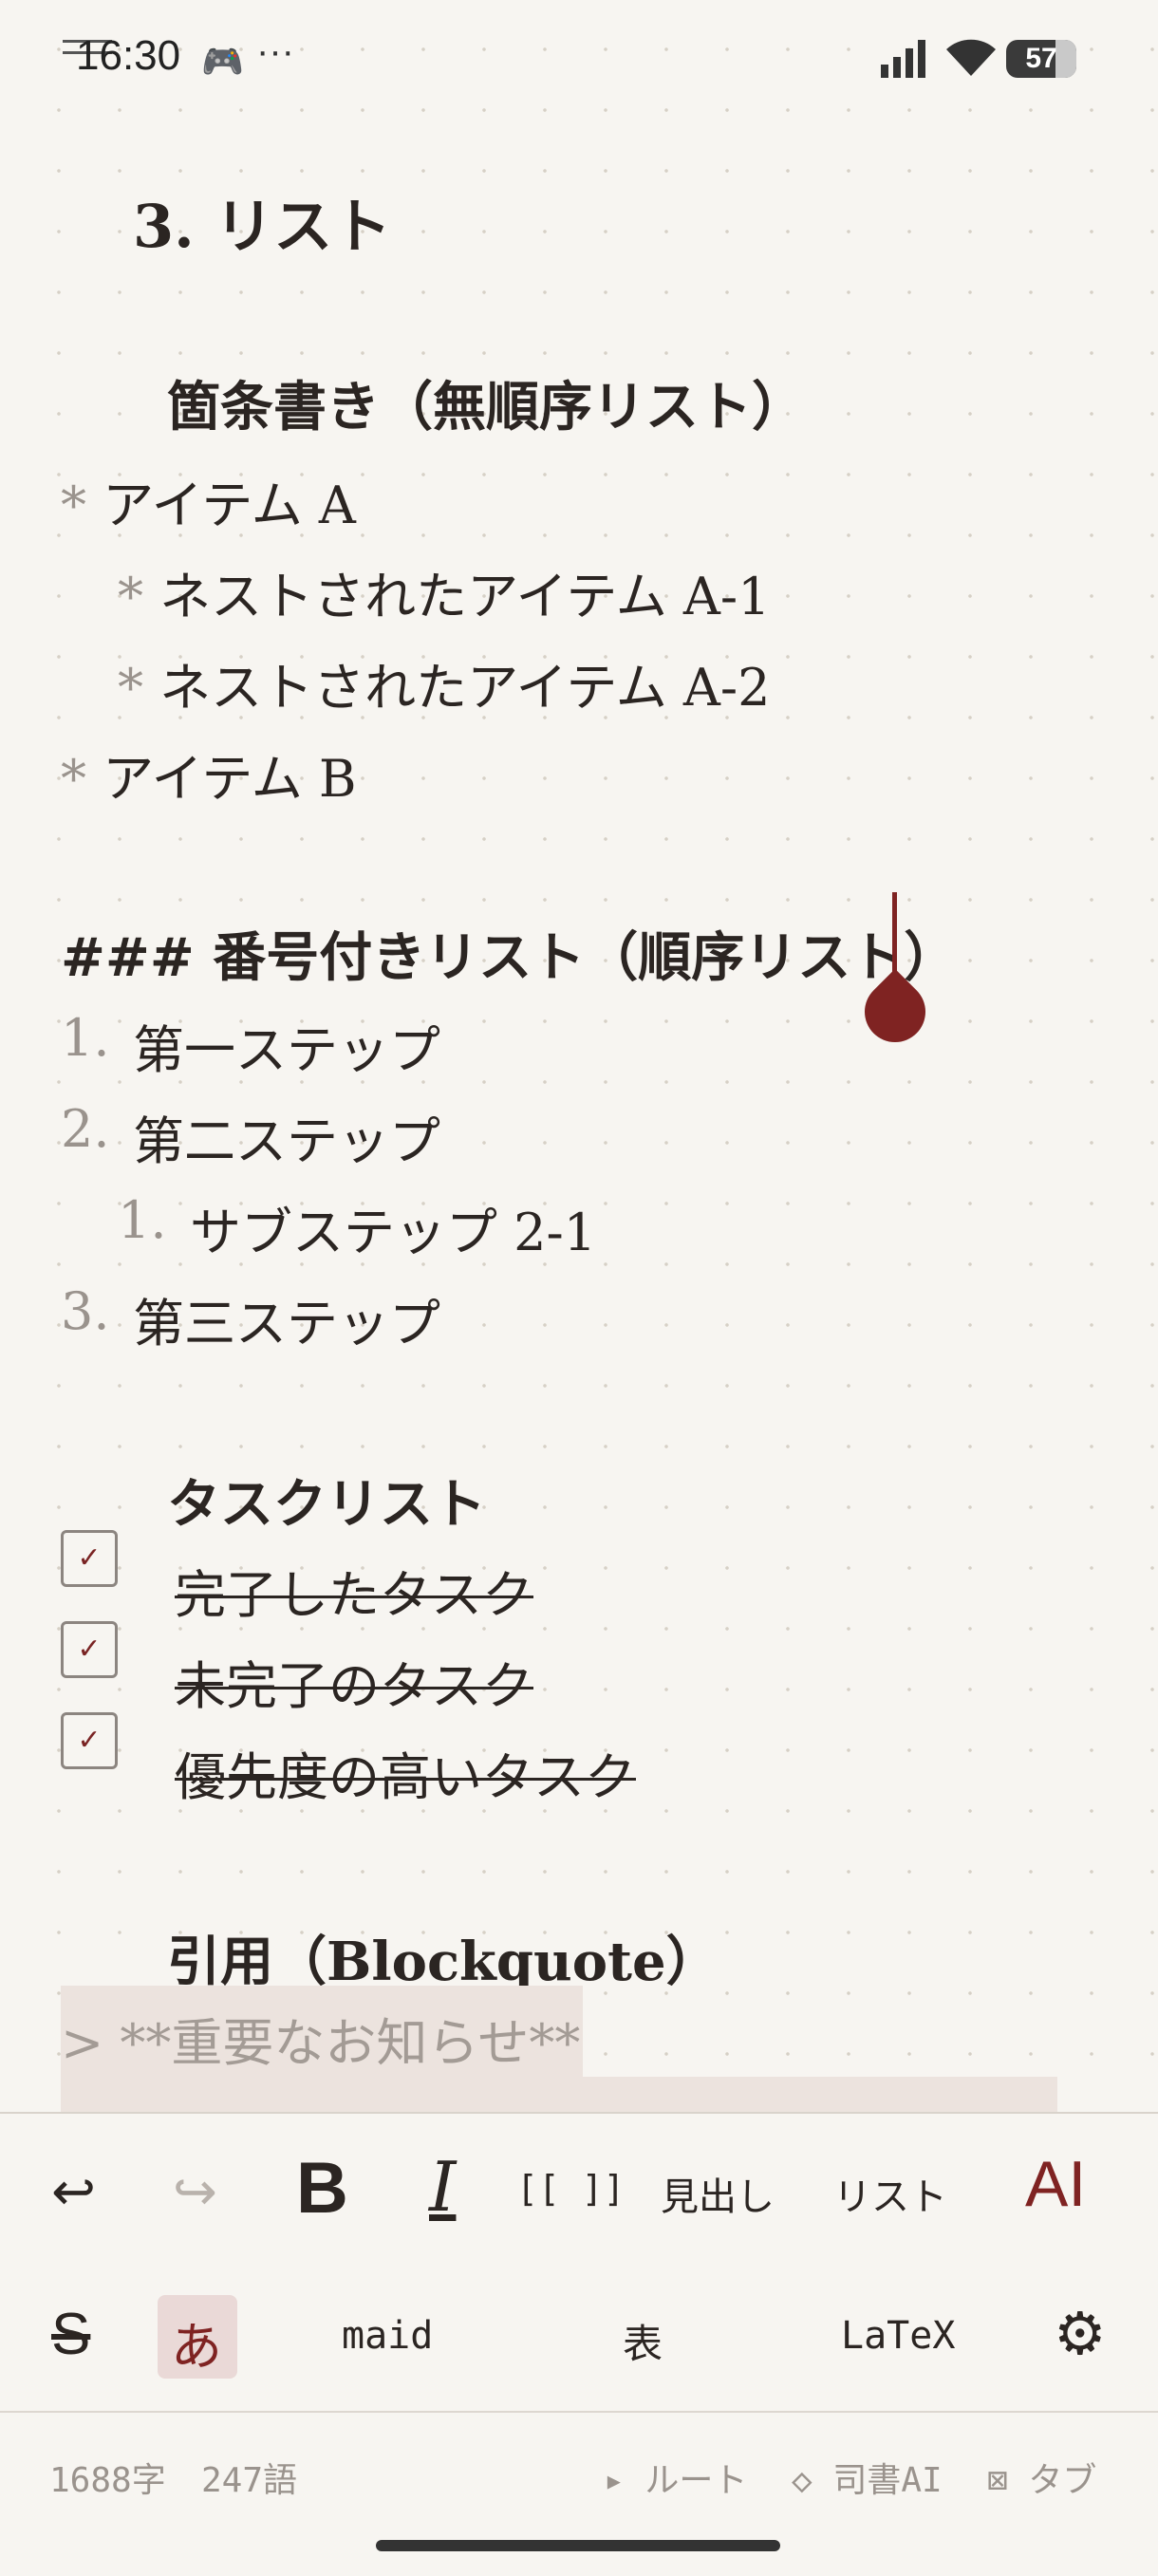 The image size is (1158, 2576). What do you see at coordinates (579, 57) in the screenshot?
I see `status-bar: 16:30 🎮 ··· 57` at bounding box center [579, 57].